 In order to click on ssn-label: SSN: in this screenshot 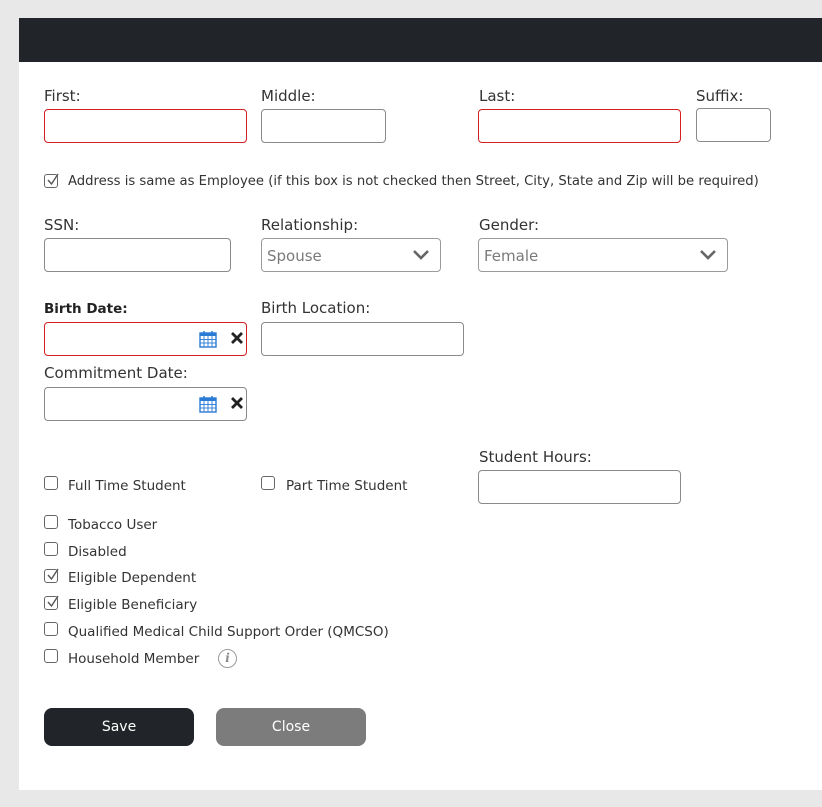, I will do `click(62, 225)`.